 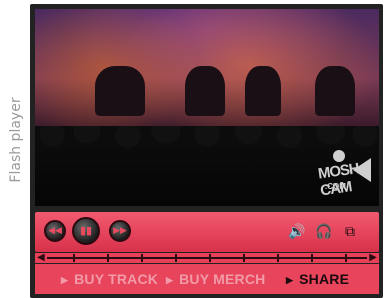 I want to click on logo-subtext: .COM, so click(x=335, y=186).